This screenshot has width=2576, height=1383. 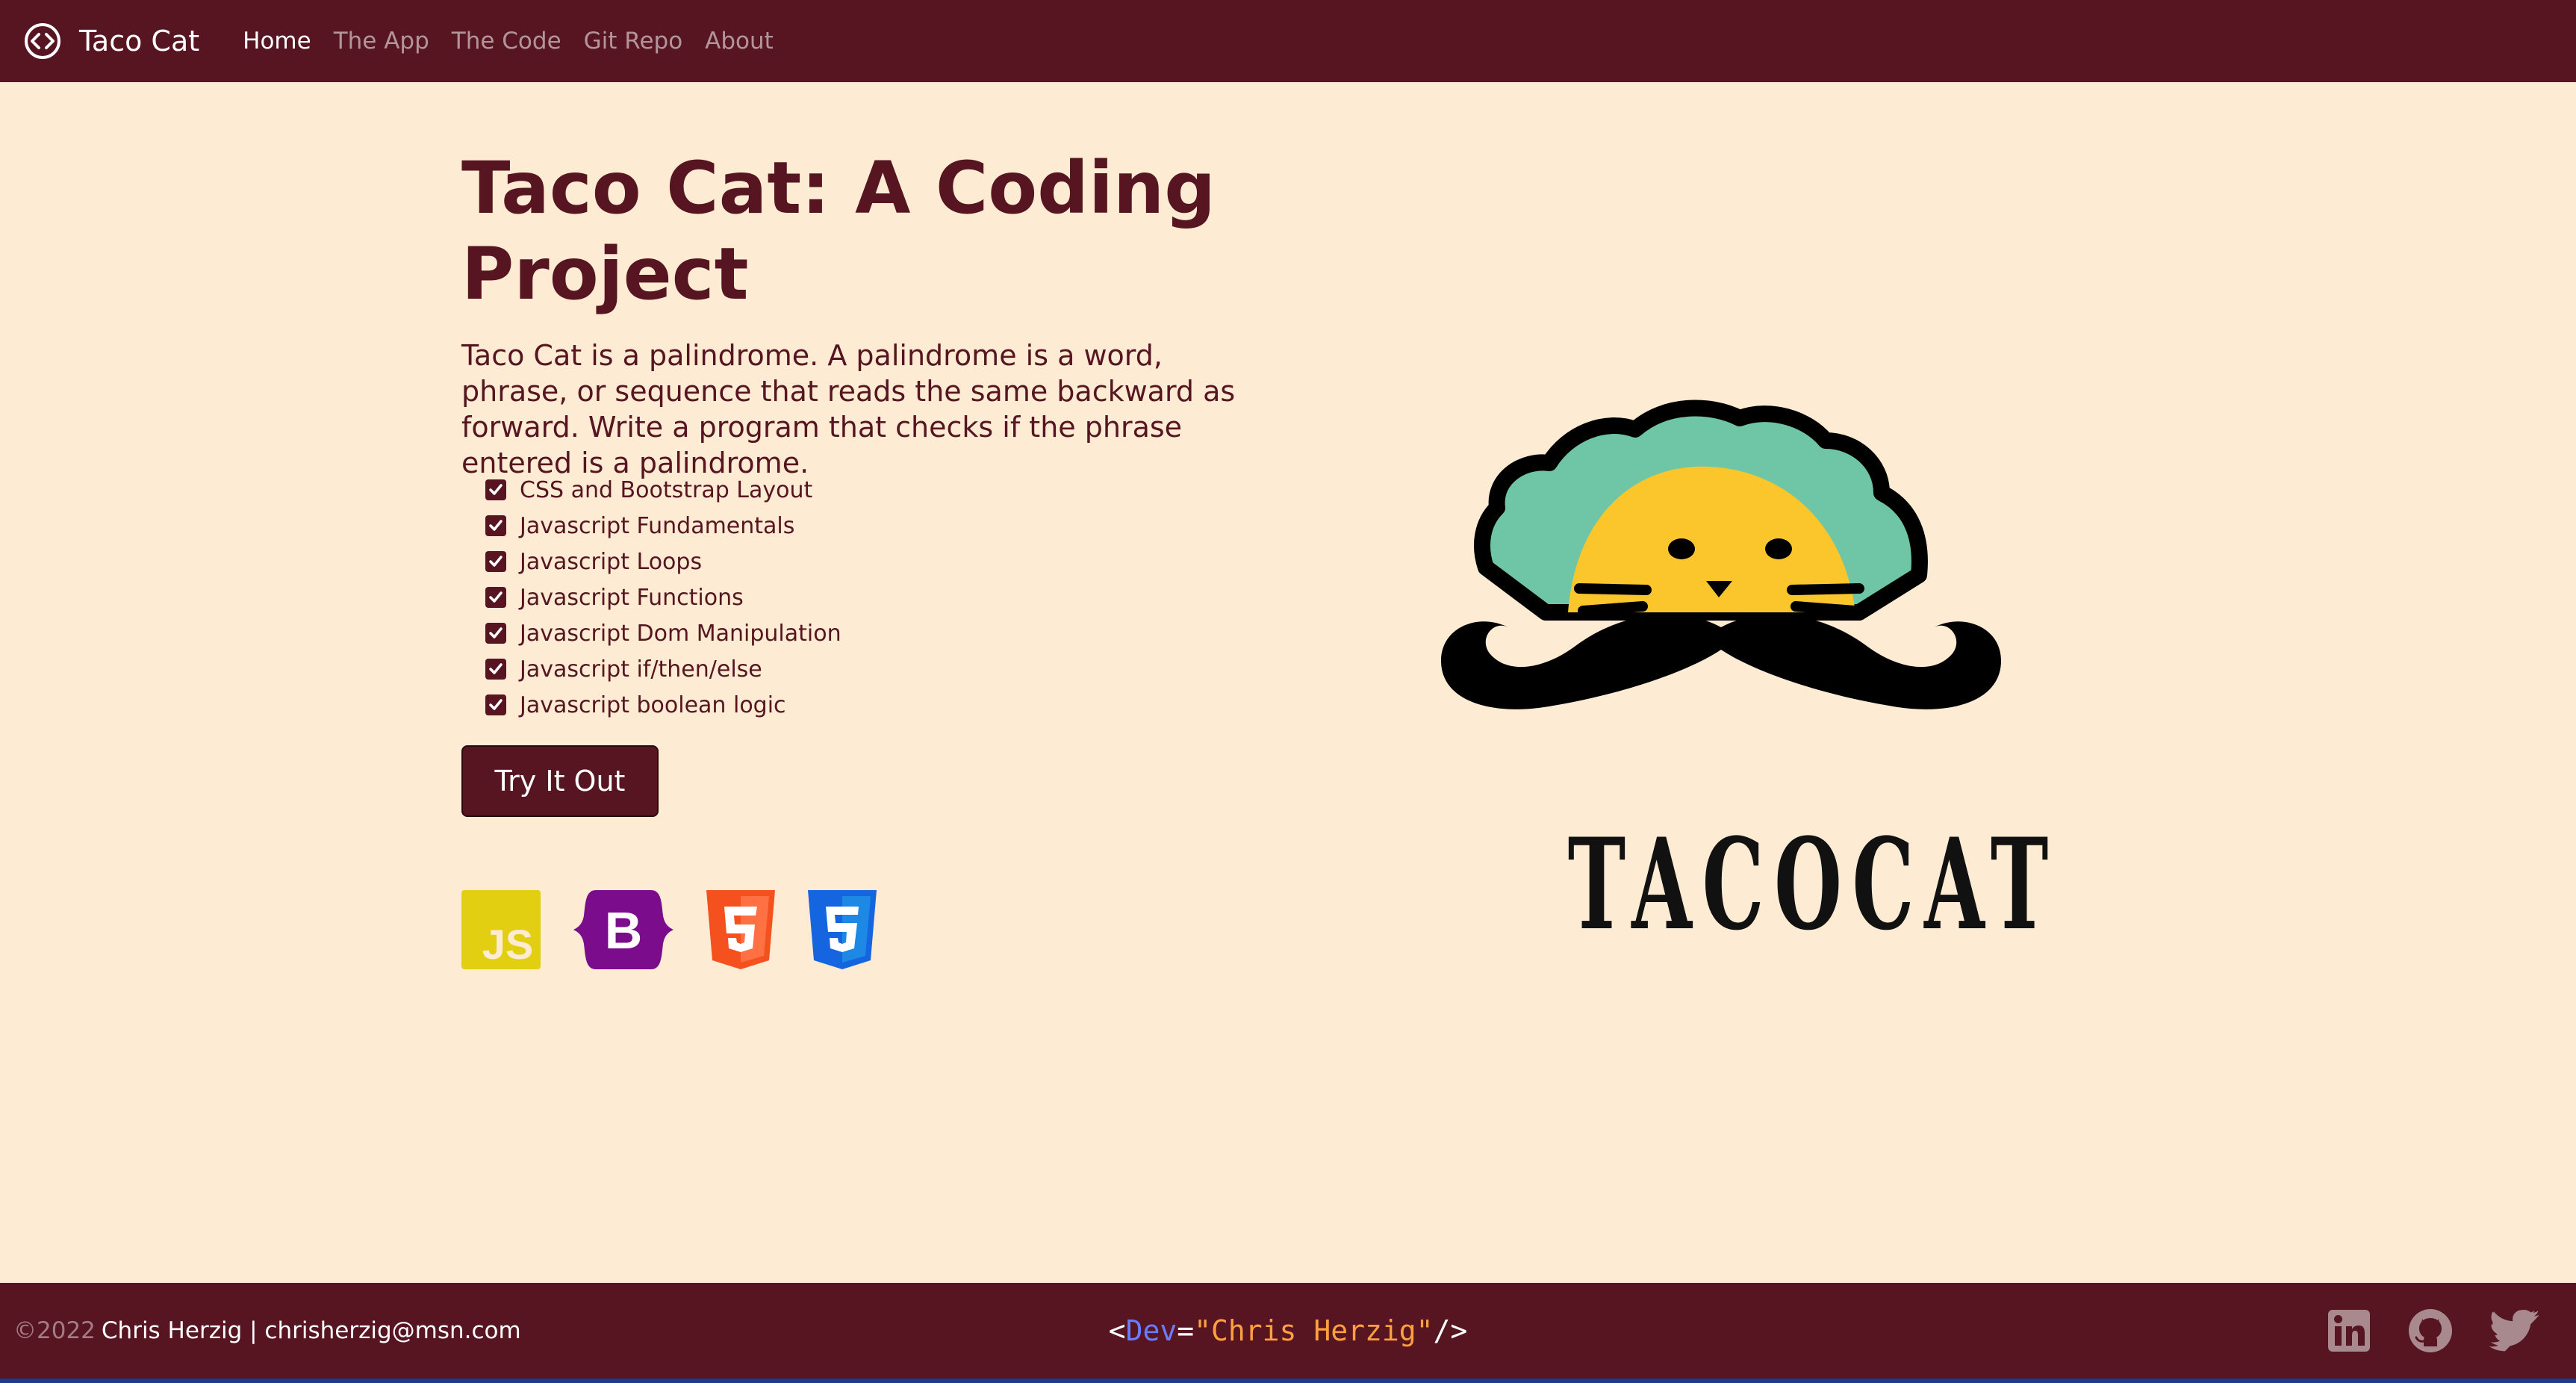 I want to click on code-open-bracket: <, so click(x=1117, y=1330).